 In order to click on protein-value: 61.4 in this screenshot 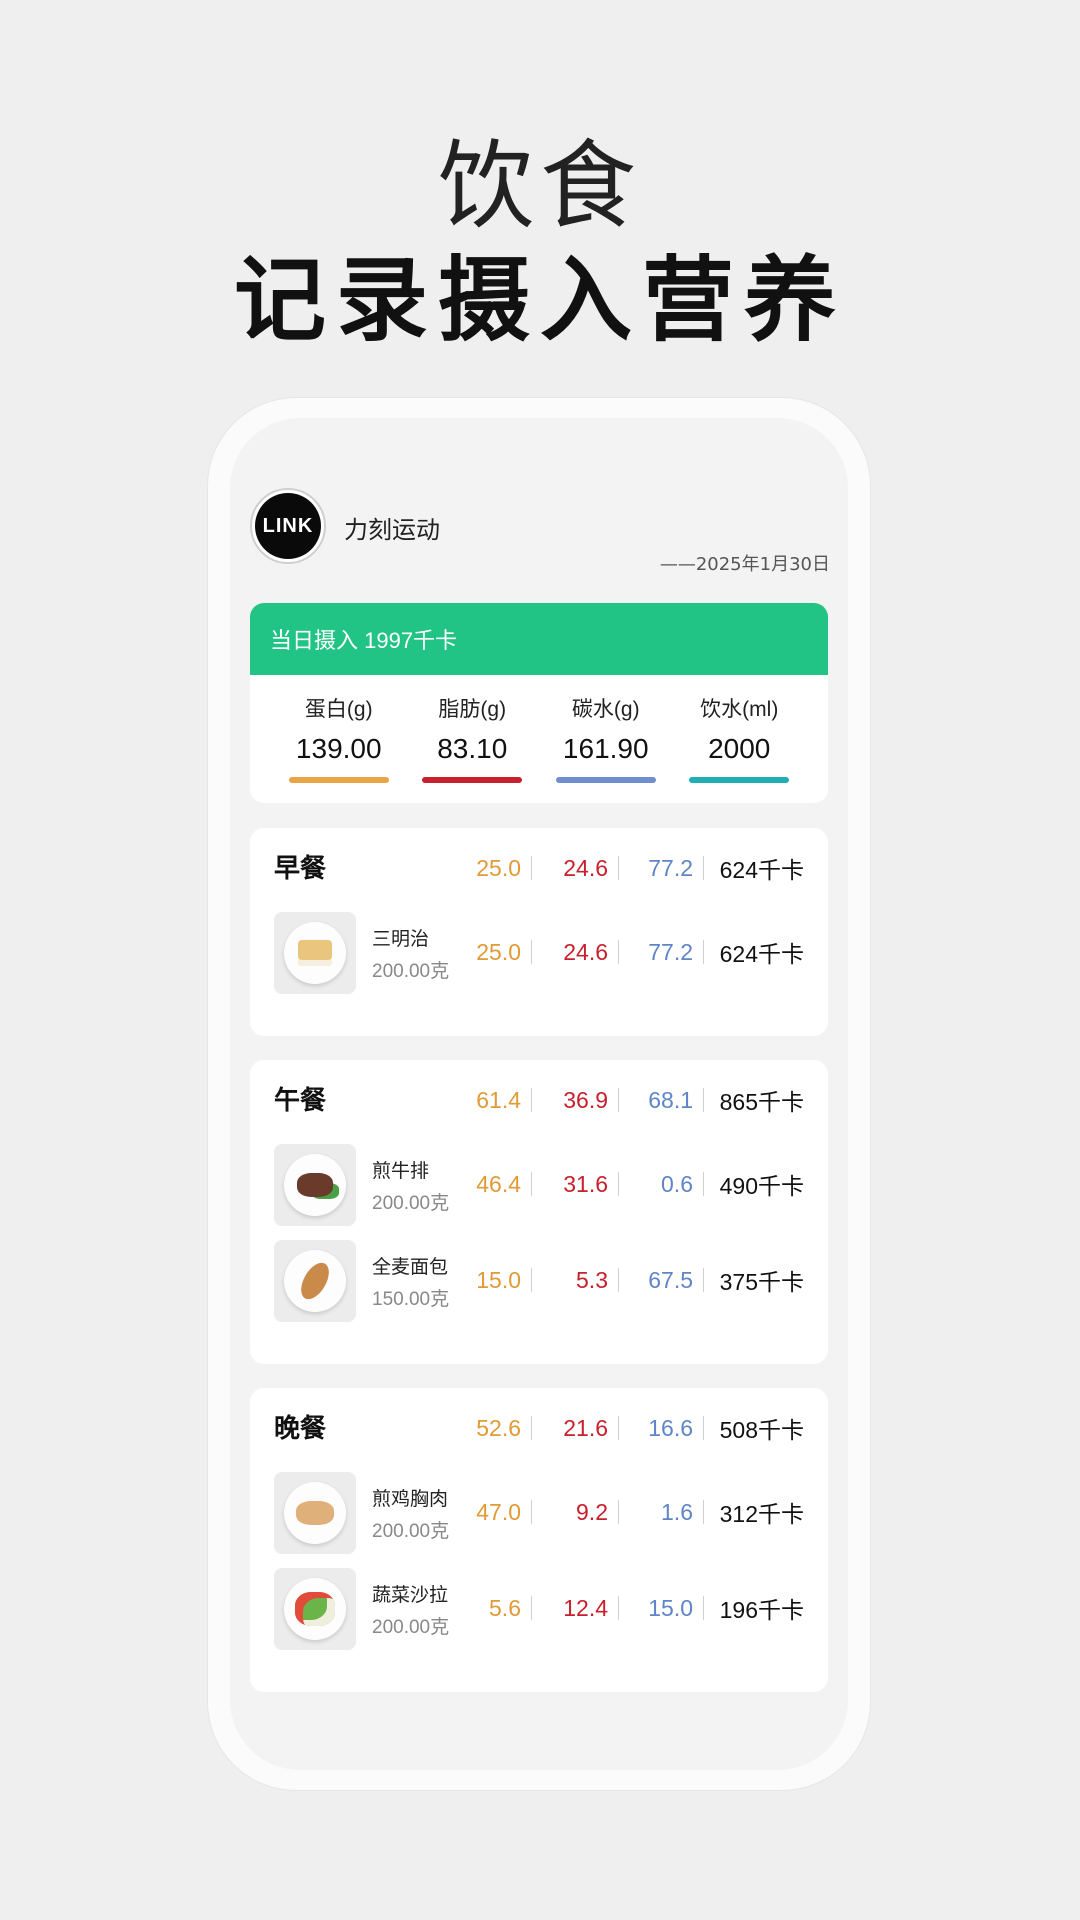, I will do `click(498, 1099)`.